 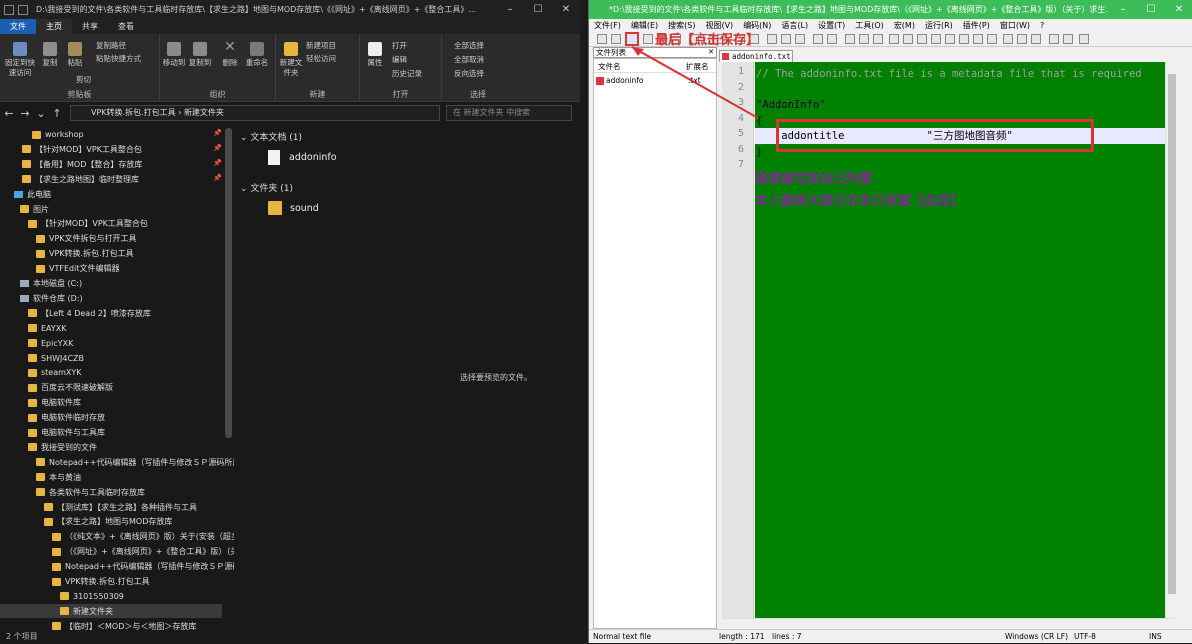 What do you see at coordinates (80, 179) in the screenshot?
I see `nav-tree-item: 【求生之路地图】临时整理库` at bounding box center [80, 179].